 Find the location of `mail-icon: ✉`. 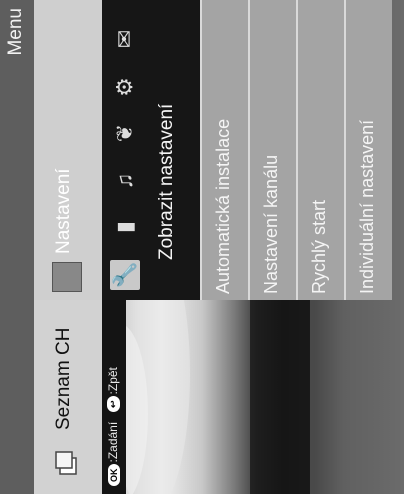

mail-icon: ✉ is located at coordinates (125, 39).